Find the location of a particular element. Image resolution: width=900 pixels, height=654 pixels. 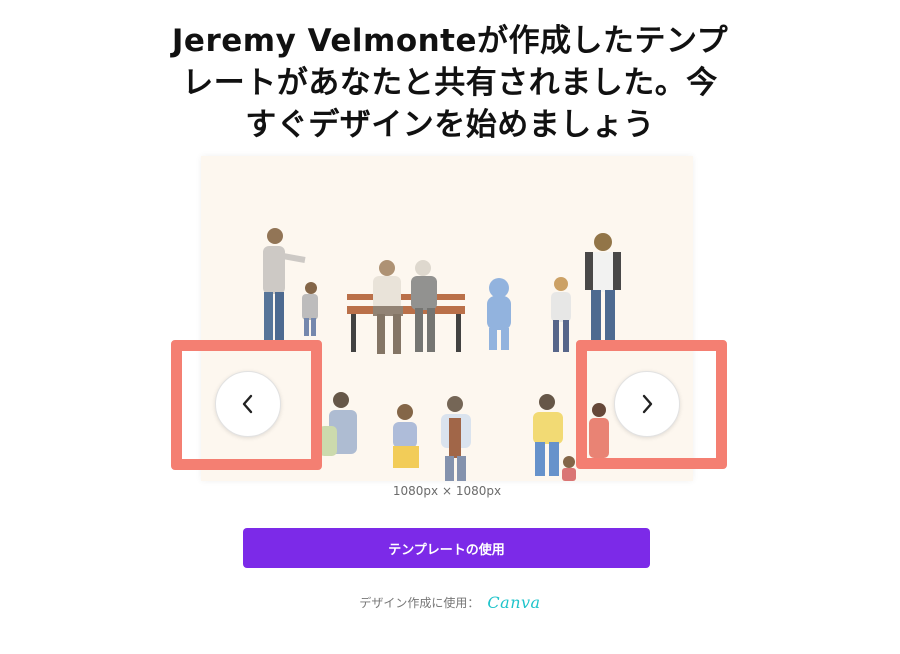

made-with-footer: デザイン作成に使用： Canva is located at coordinates (450, 602).